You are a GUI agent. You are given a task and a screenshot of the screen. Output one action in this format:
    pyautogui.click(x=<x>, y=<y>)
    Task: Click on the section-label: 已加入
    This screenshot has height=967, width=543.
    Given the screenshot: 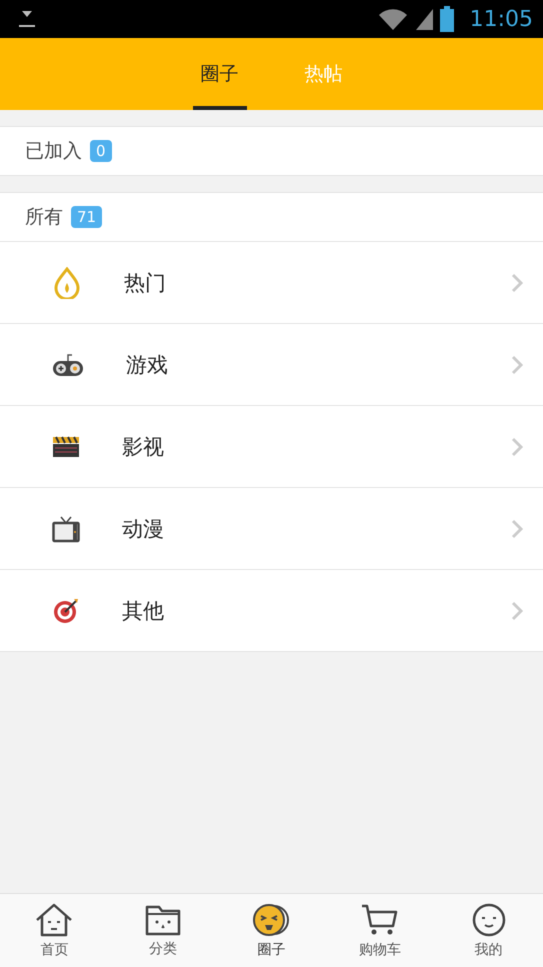 What is the action you would take?
    pyautogui.click(x=53, y=151)
    